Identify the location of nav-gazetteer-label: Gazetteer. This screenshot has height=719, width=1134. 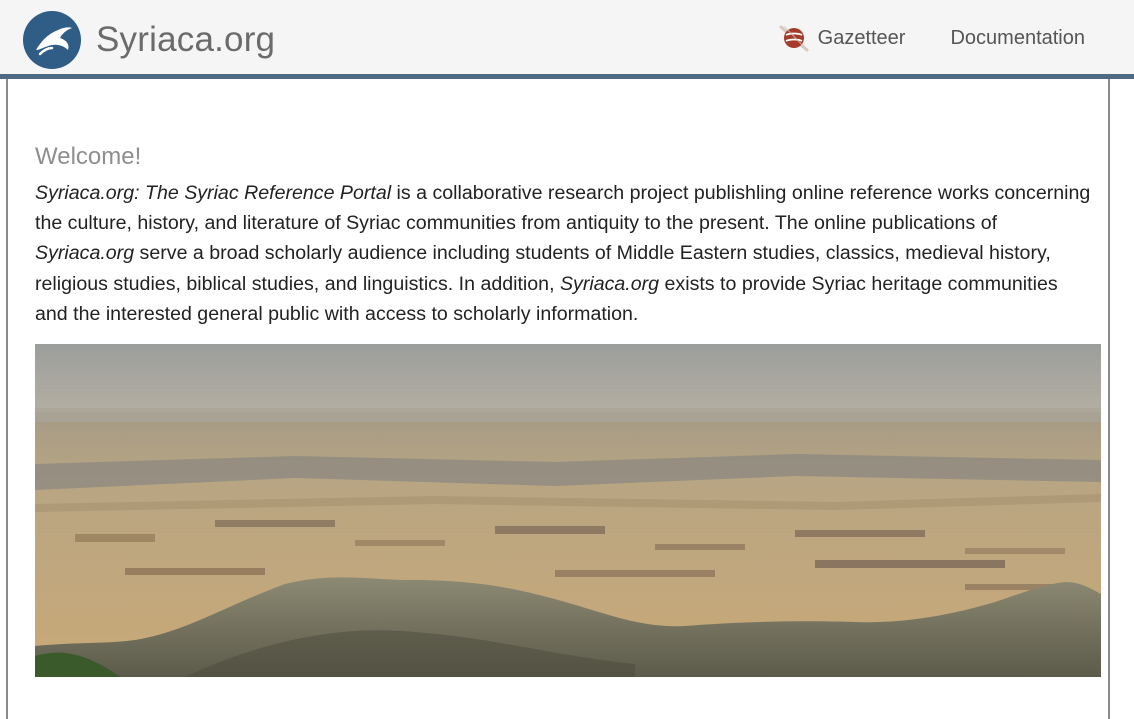
(861, 37).